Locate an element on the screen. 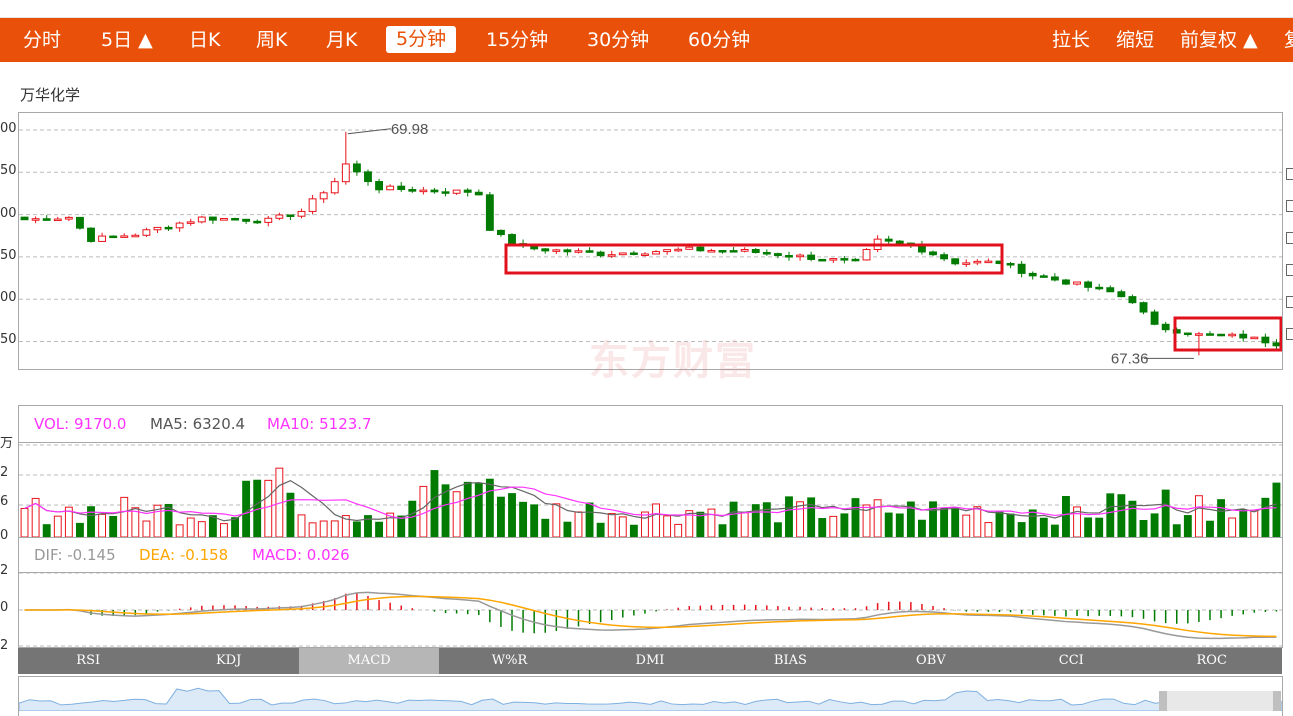 This screenshot has height=716, width=1293. tab-monthly-k: 月K is located at coordinates (341, 40).